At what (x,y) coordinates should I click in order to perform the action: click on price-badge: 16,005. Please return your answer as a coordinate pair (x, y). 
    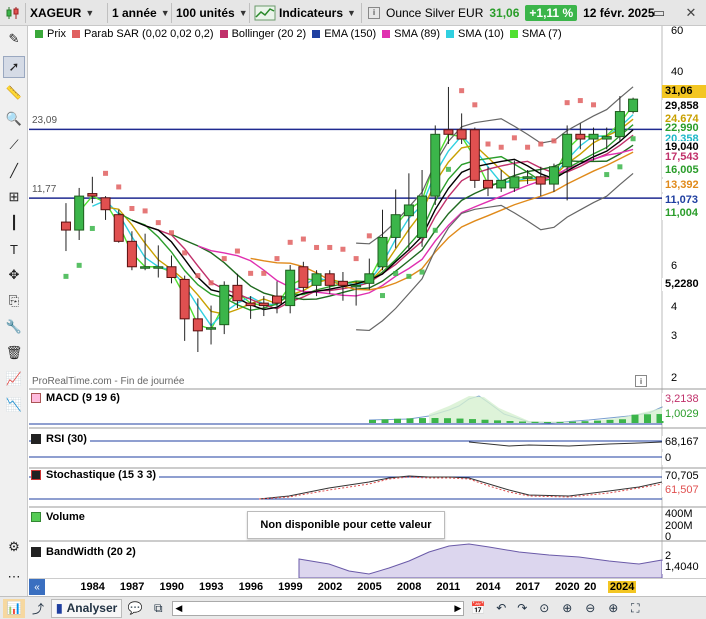
    Looking at the image, I should click on (684, 170).